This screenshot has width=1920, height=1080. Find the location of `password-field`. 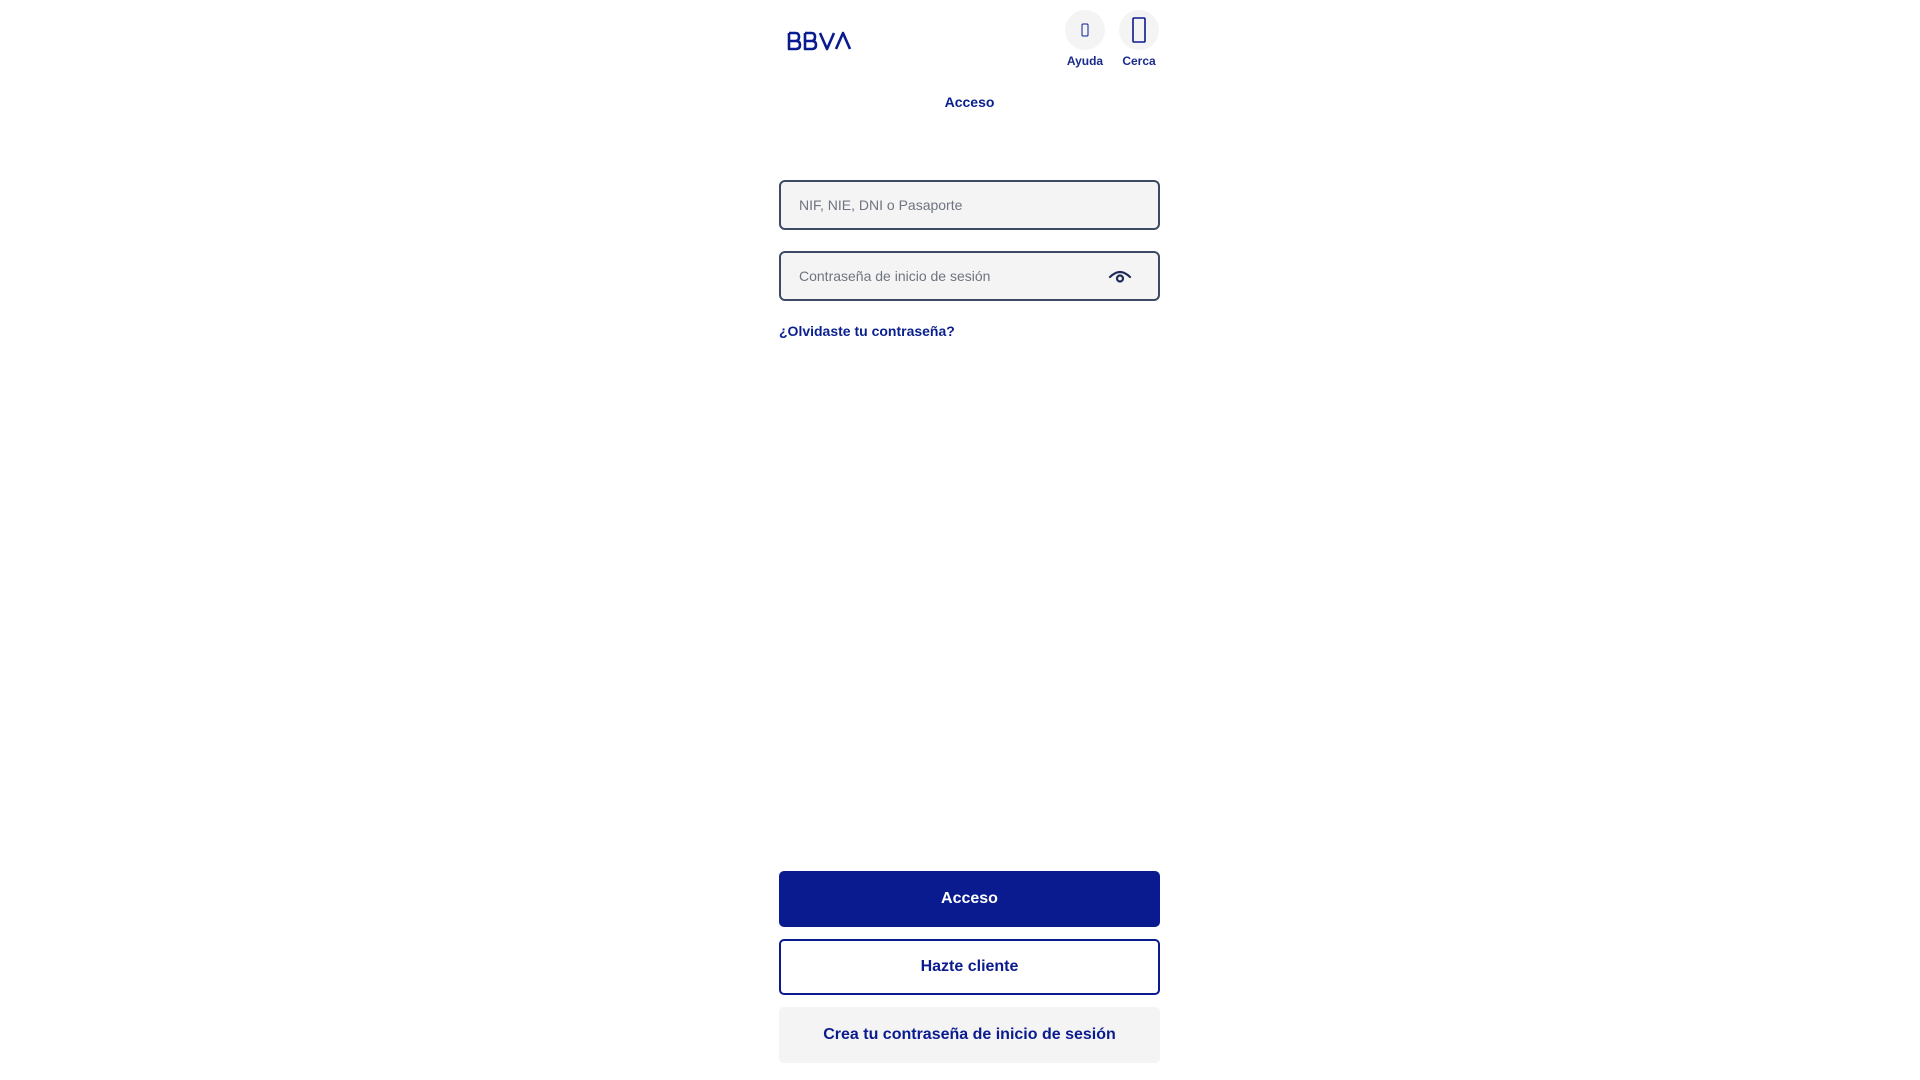

password-field is located at coordinates (969, 276).